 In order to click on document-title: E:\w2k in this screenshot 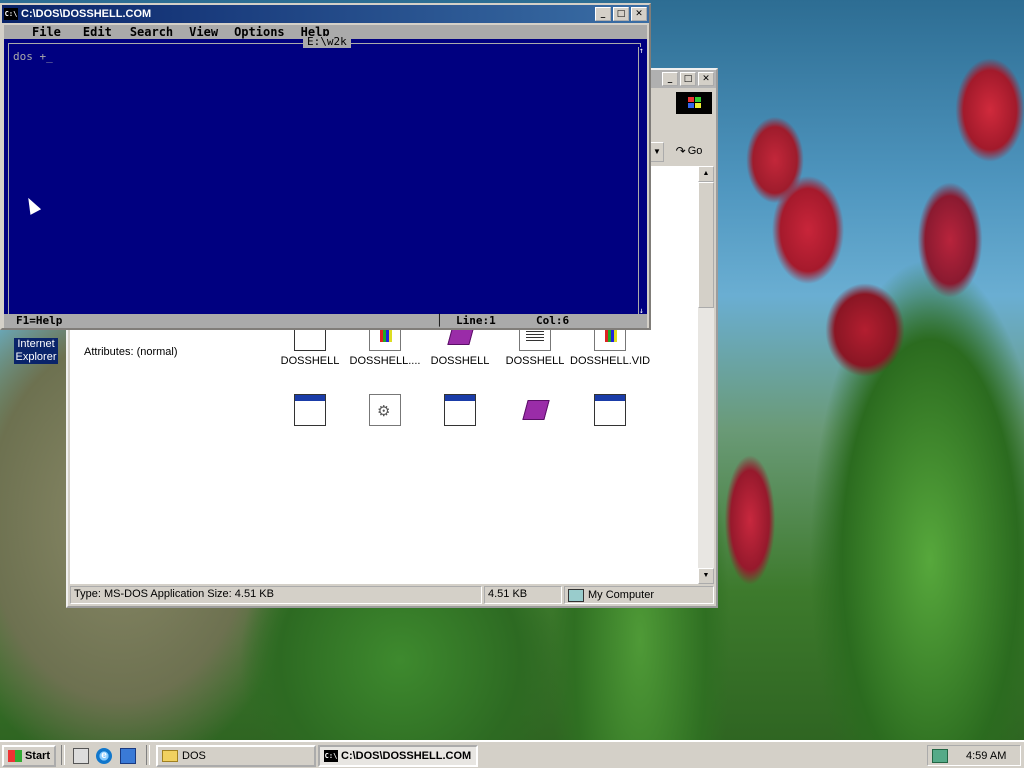, I will do `click(327, 42)`.